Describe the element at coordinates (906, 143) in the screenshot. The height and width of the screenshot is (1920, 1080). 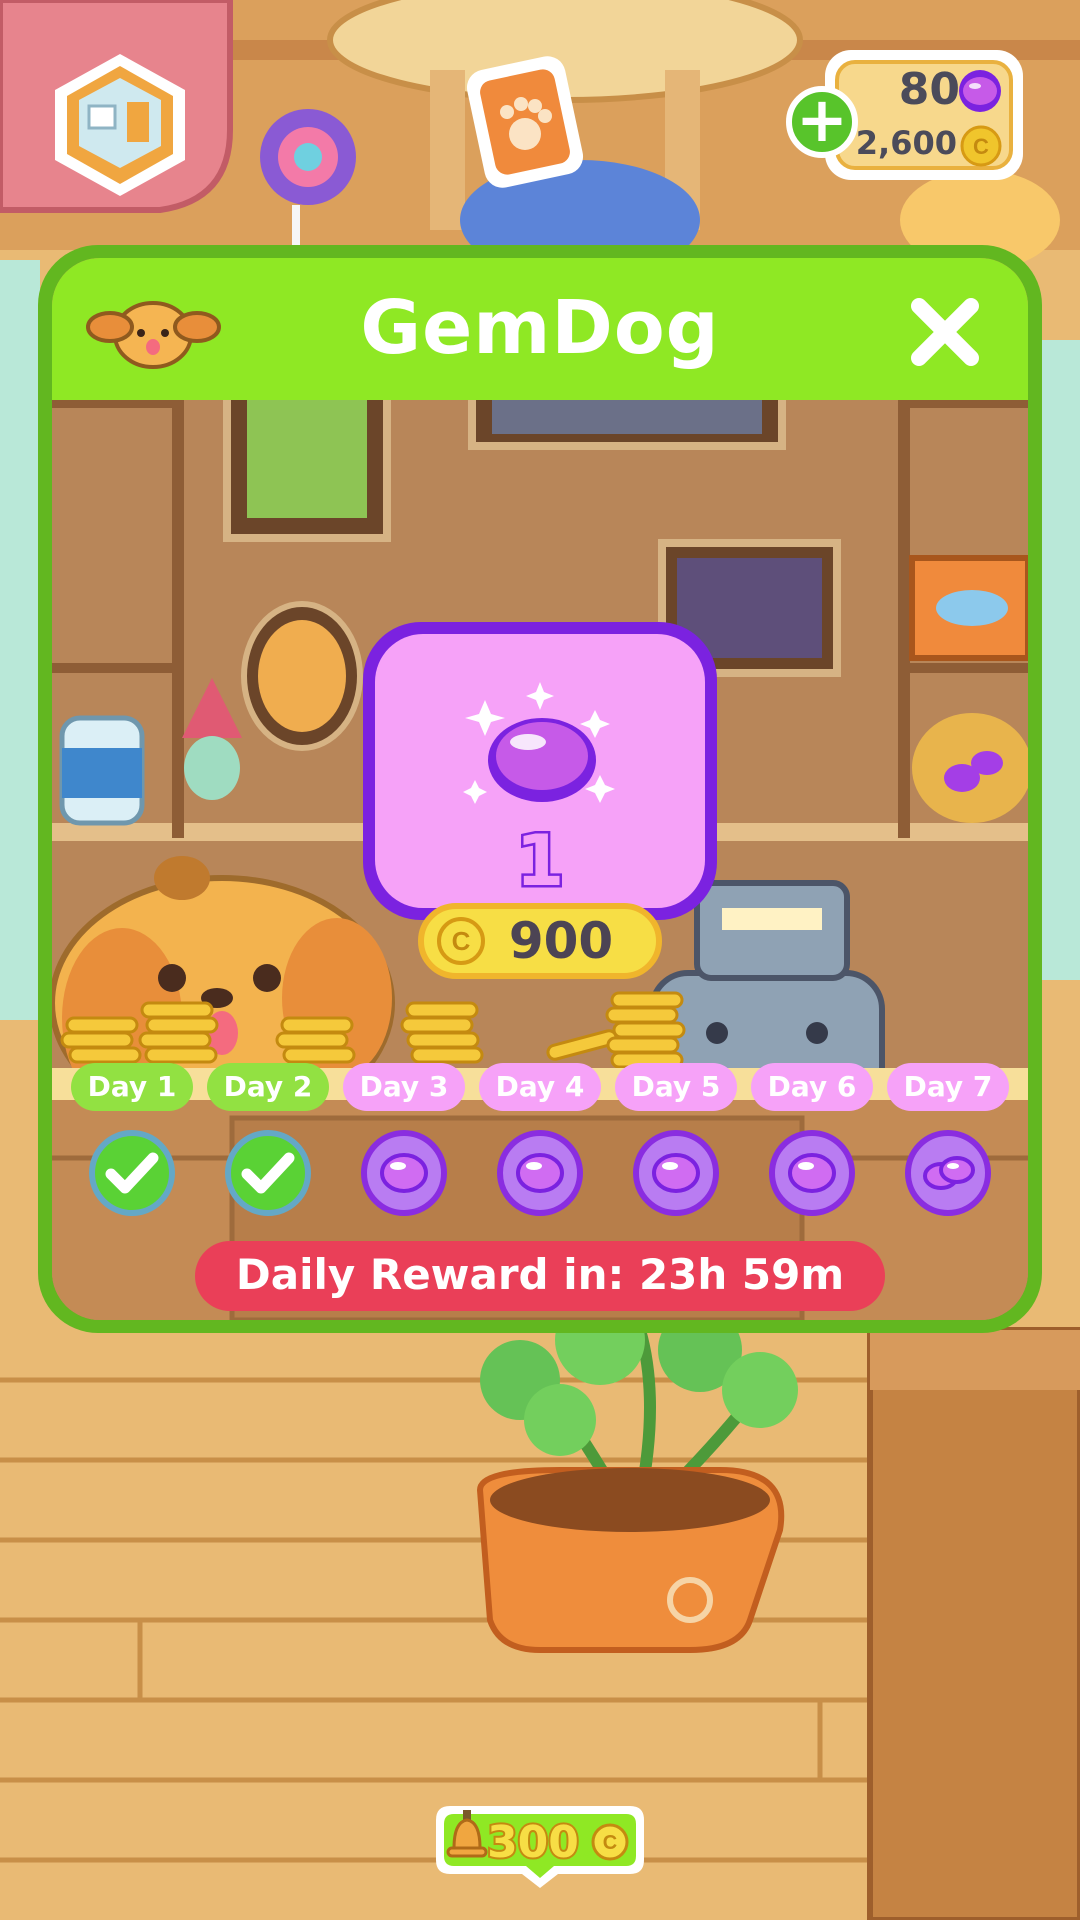
I see `coin-count: 2,600` at that location.